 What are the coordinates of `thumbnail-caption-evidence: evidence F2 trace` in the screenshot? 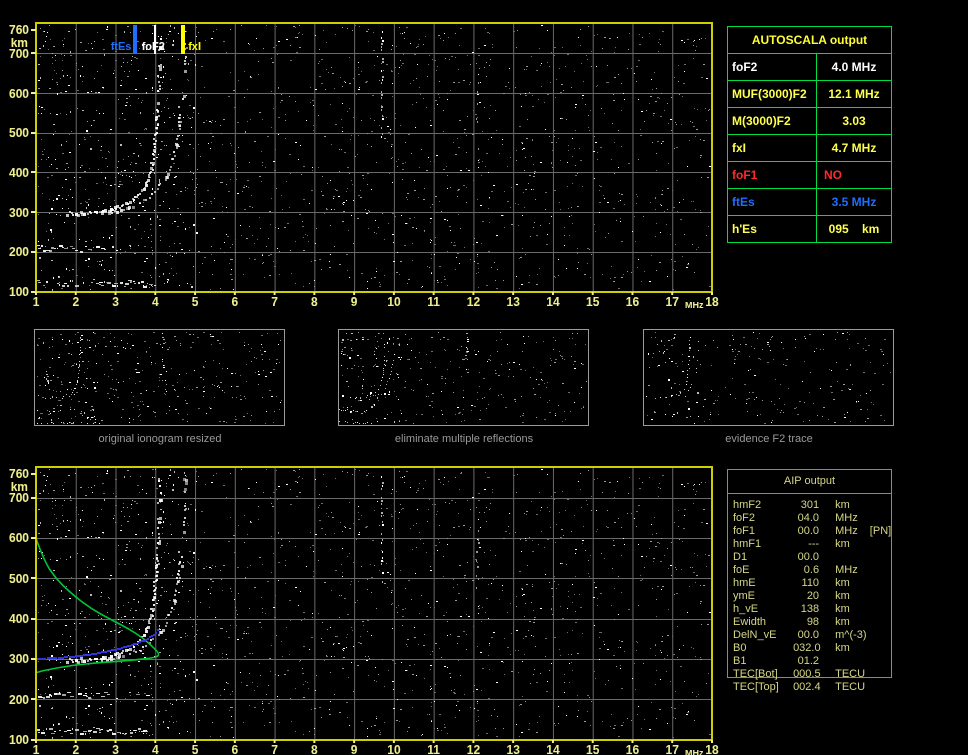 It's located at (769, 439).